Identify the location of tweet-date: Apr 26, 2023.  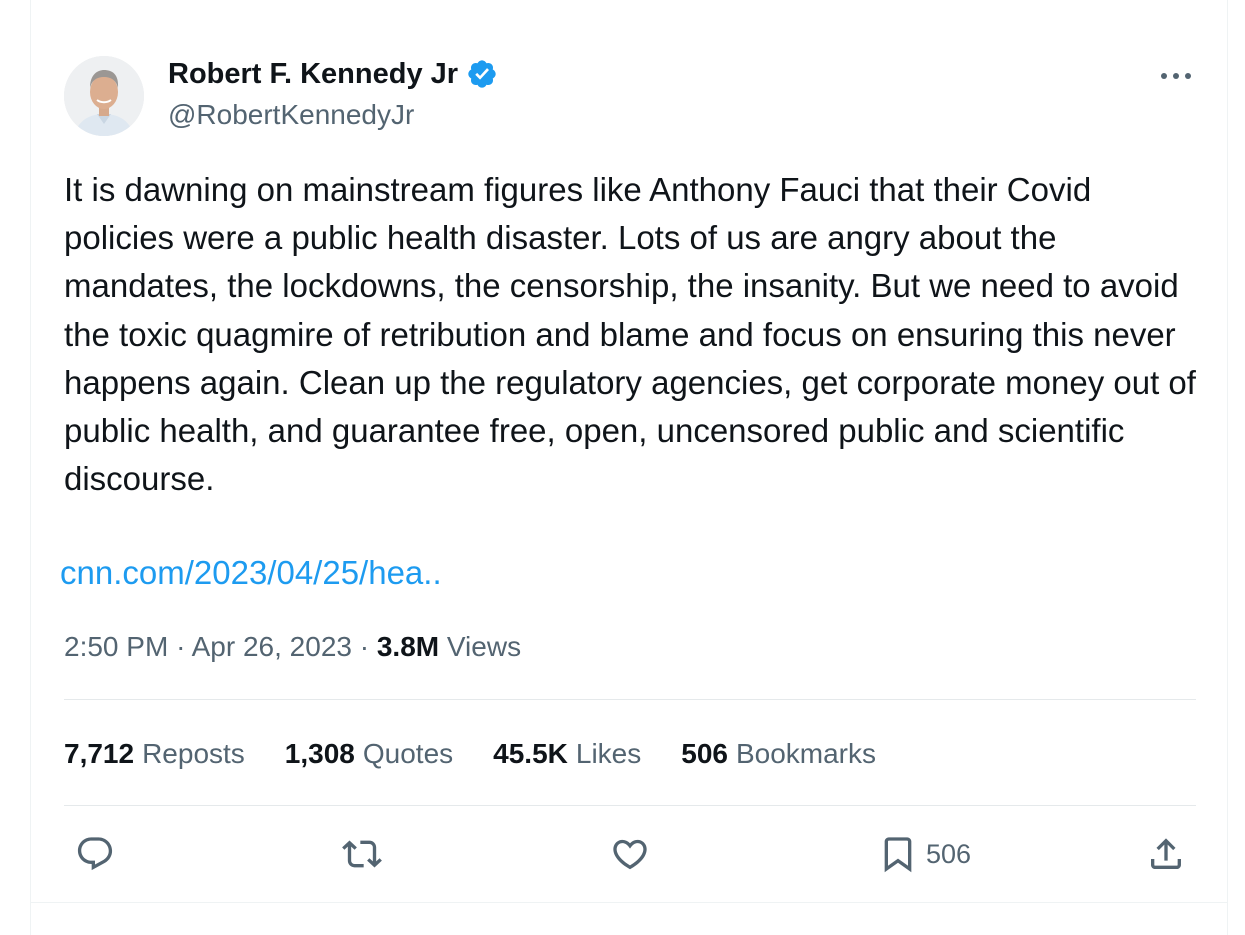
(272, 646).